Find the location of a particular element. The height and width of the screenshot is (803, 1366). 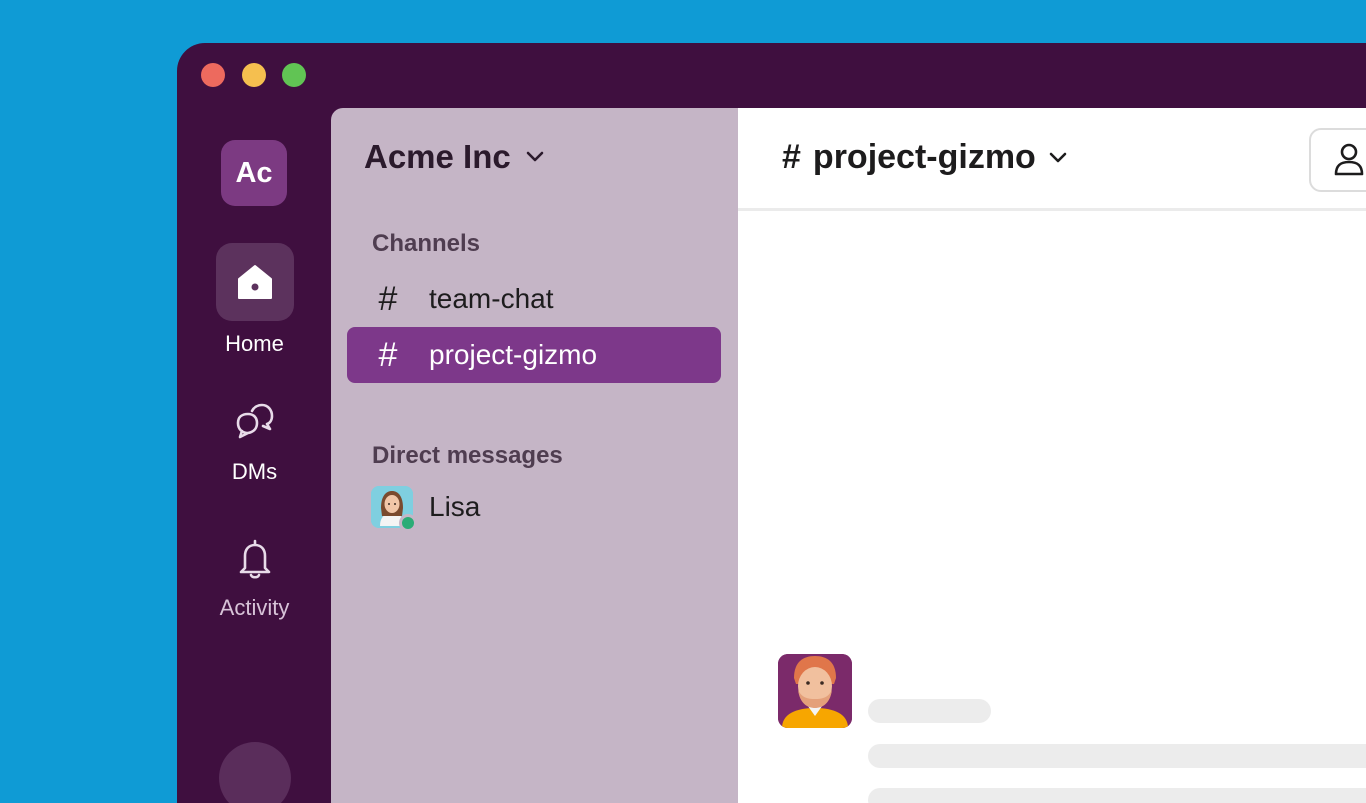

sidebar-item-project-gizmo: # project-gizmo is located at coordinates (534, 355).